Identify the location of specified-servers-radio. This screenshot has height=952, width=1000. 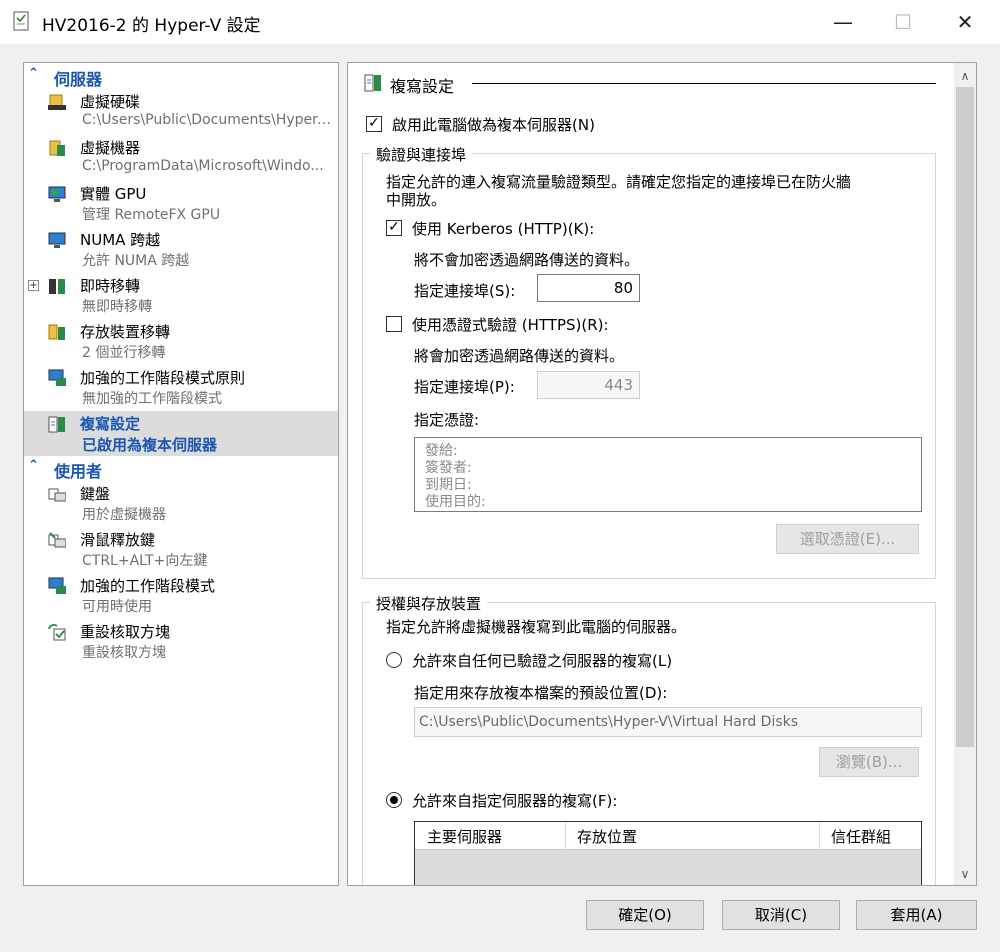
(394, 800).